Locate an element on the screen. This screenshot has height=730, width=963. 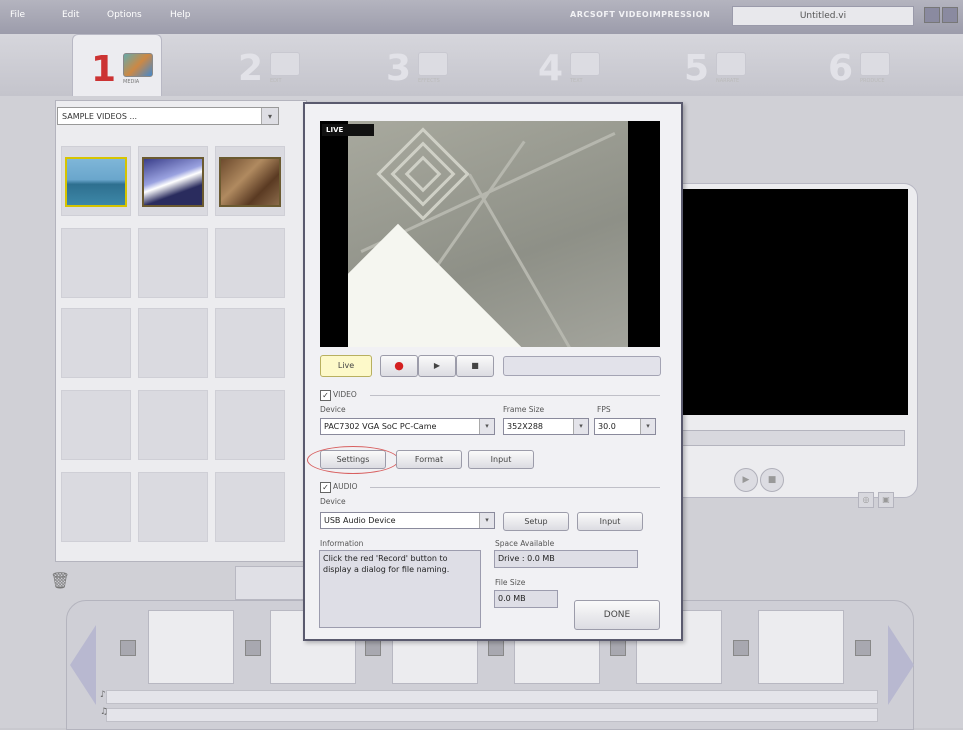
space-available-label: Space Available is located at coordinates (525, 543).